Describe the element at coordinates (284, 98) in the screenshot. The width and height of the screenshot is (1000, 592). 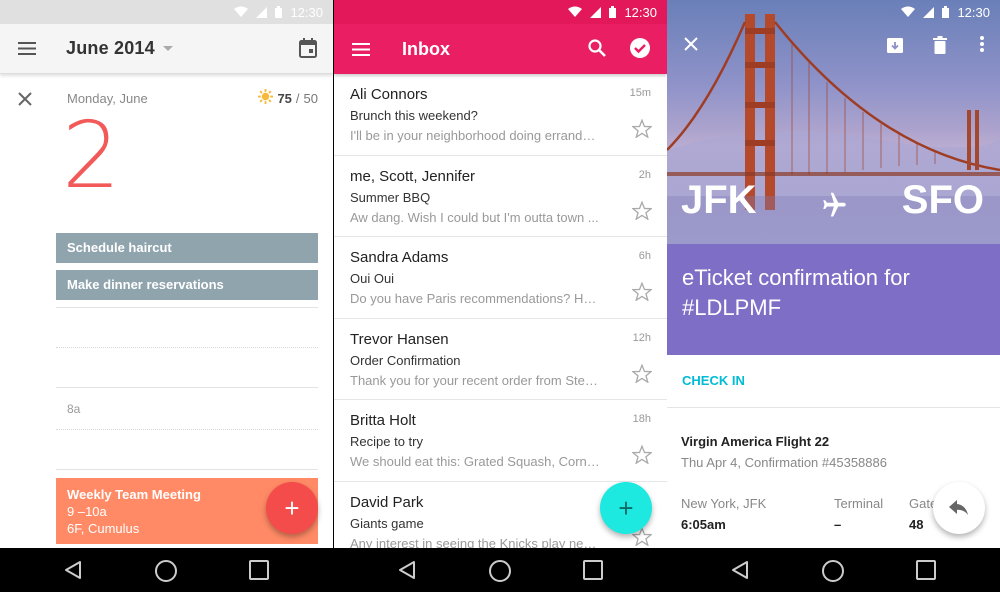
I see `temp-high: 75` at that location.